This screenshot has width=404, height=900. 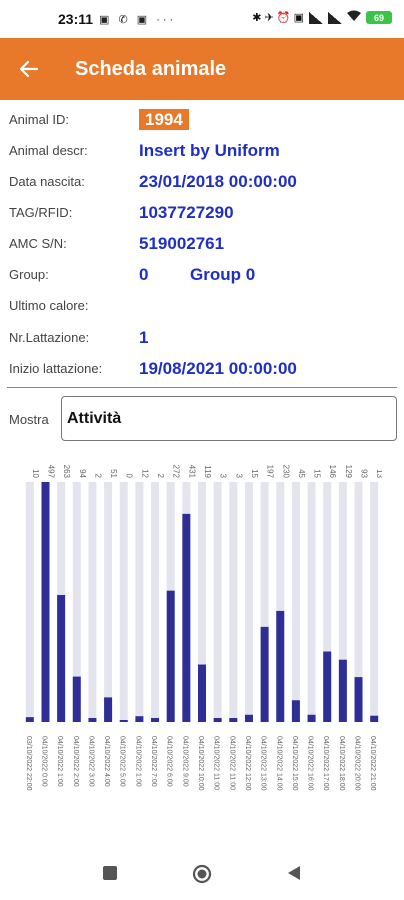 I want to click on bar-value-label: 15, so click(x=254, y=473).